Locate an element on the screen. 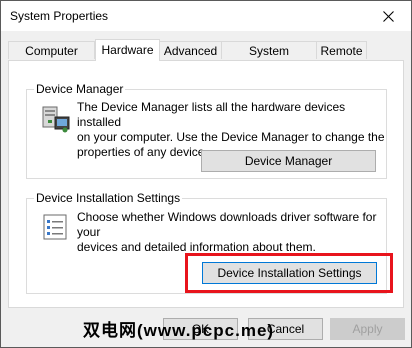 Image resolution: width=412 pixels, height=348 pixels. tab-hardware: Hardware is located at coordinates (127, 50).